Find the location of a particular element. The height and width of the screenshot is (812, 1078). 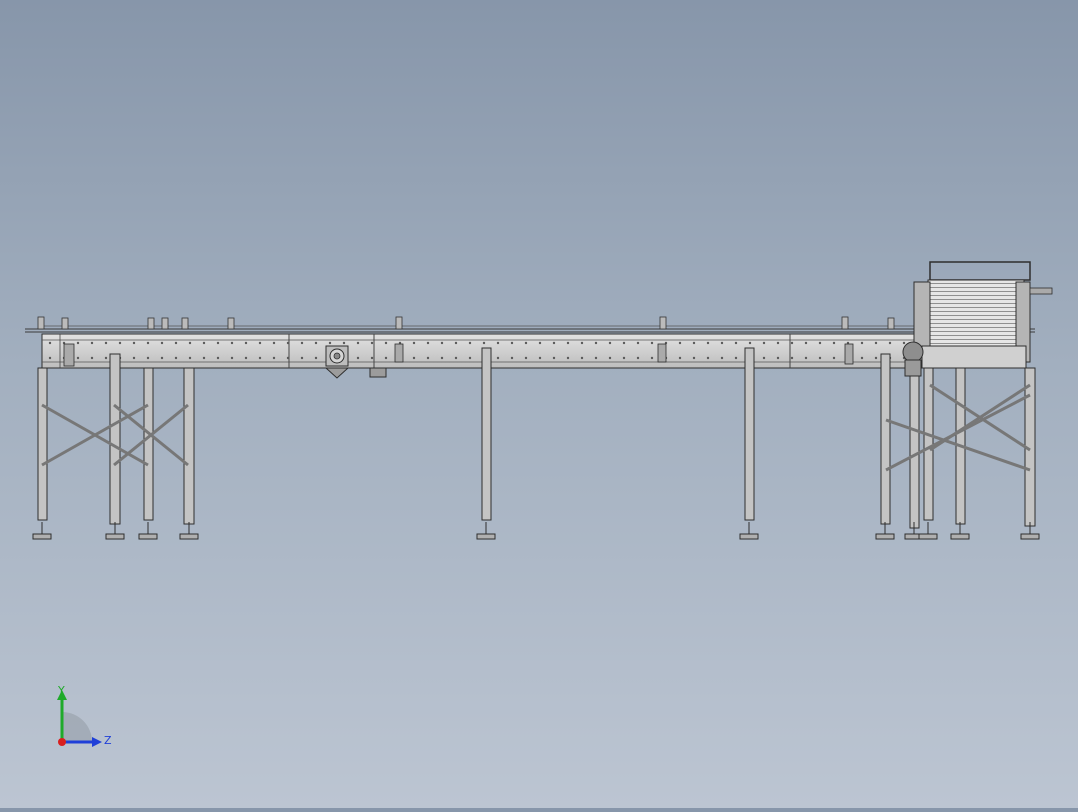

left-stand is located at coordinates (116, 439).